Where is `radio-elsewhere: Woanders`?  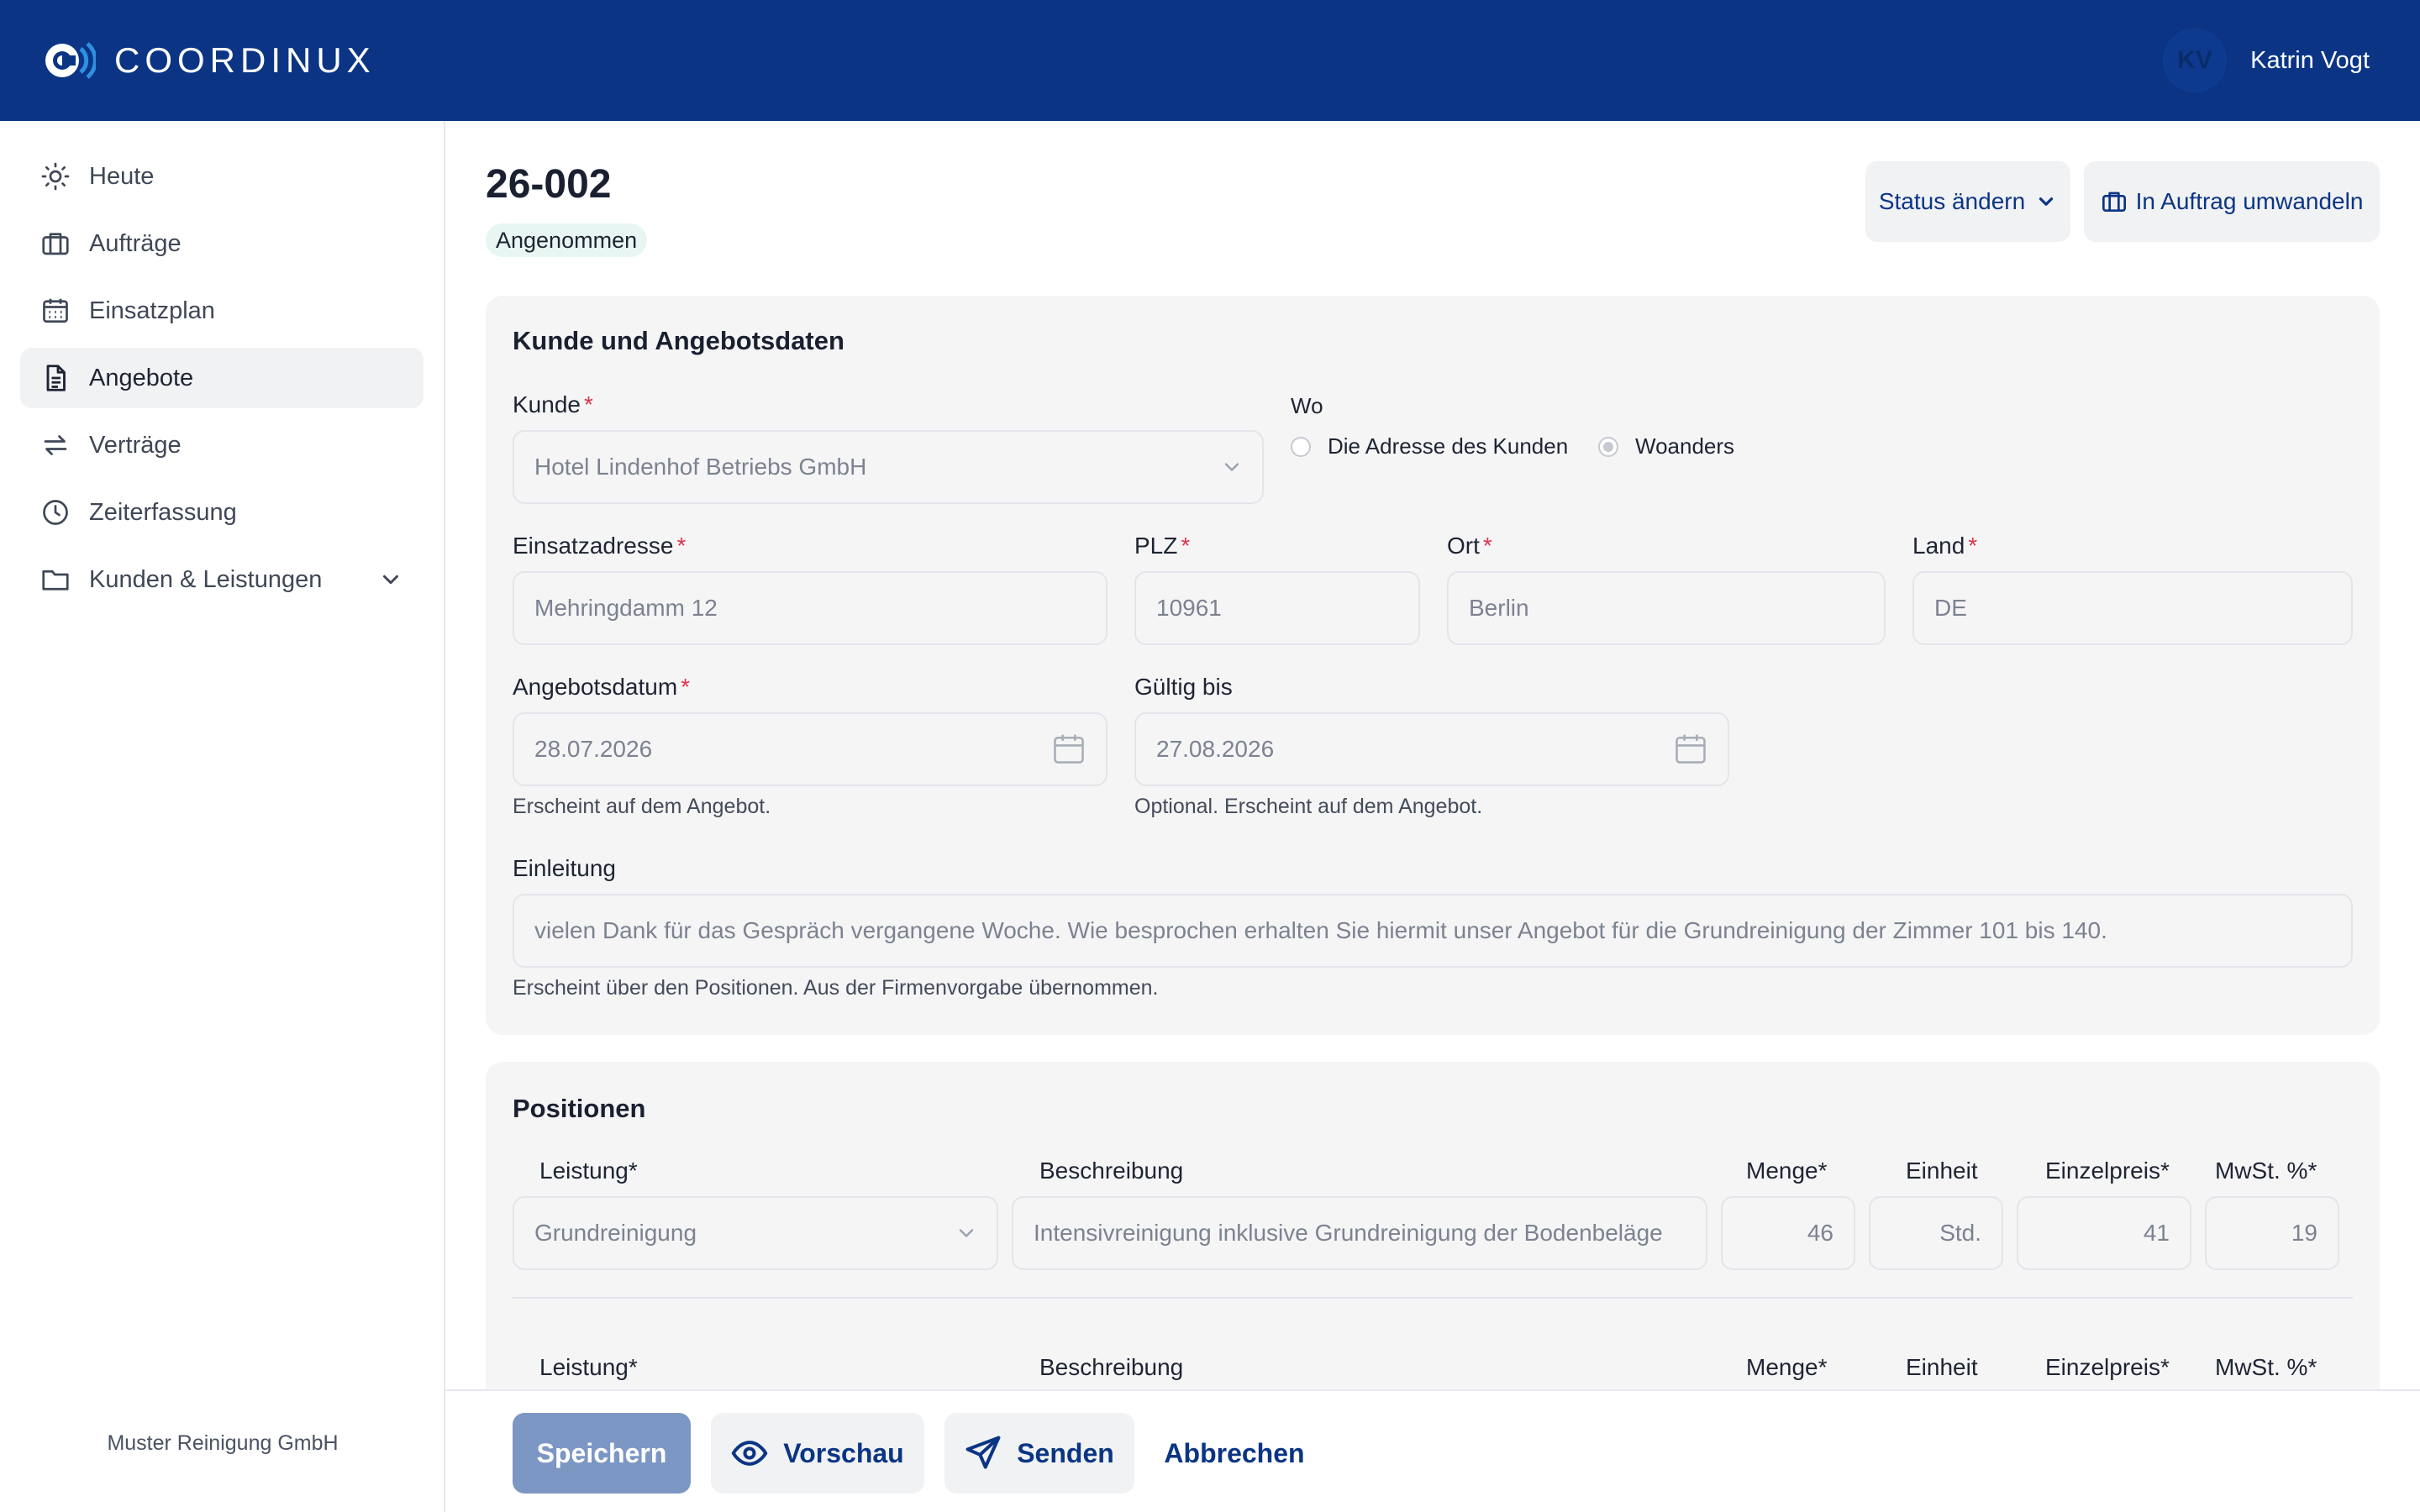 radio-elsewhere: Woanders is located at coordinates (1666, 446).